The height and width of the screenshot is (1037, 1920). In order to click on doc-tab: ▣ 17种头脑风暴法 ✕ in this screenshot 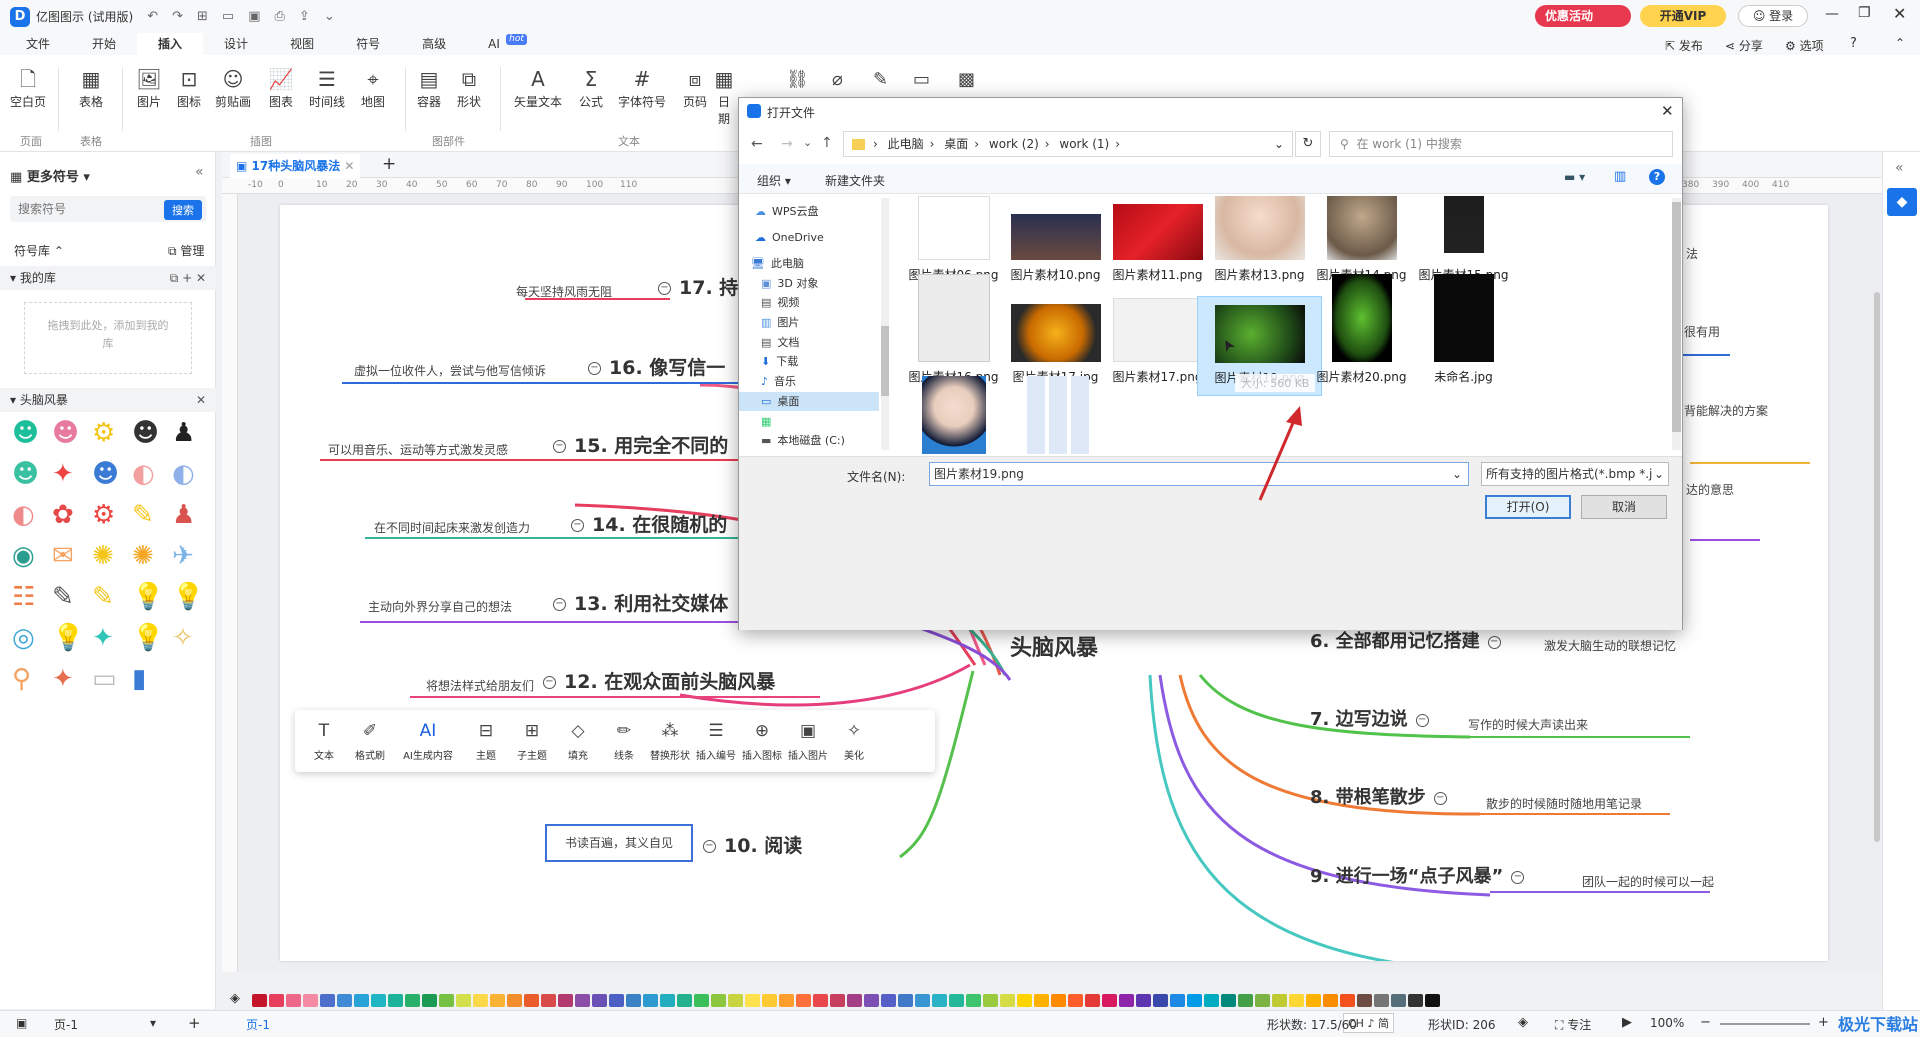, I will do `click(295, 166)`.